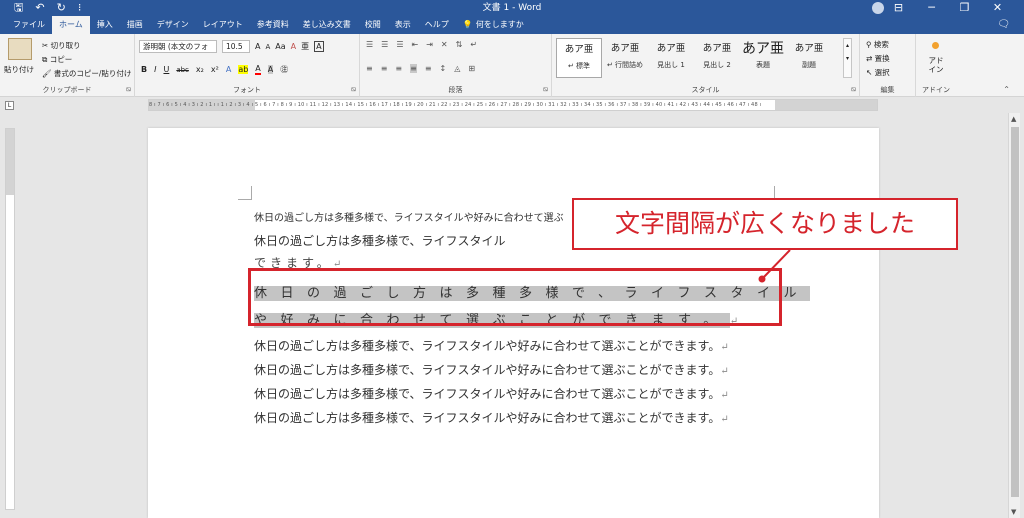 The height and width of the screenshot is (518, 1024). I want to click on italic-button: I, so click(155, 69).